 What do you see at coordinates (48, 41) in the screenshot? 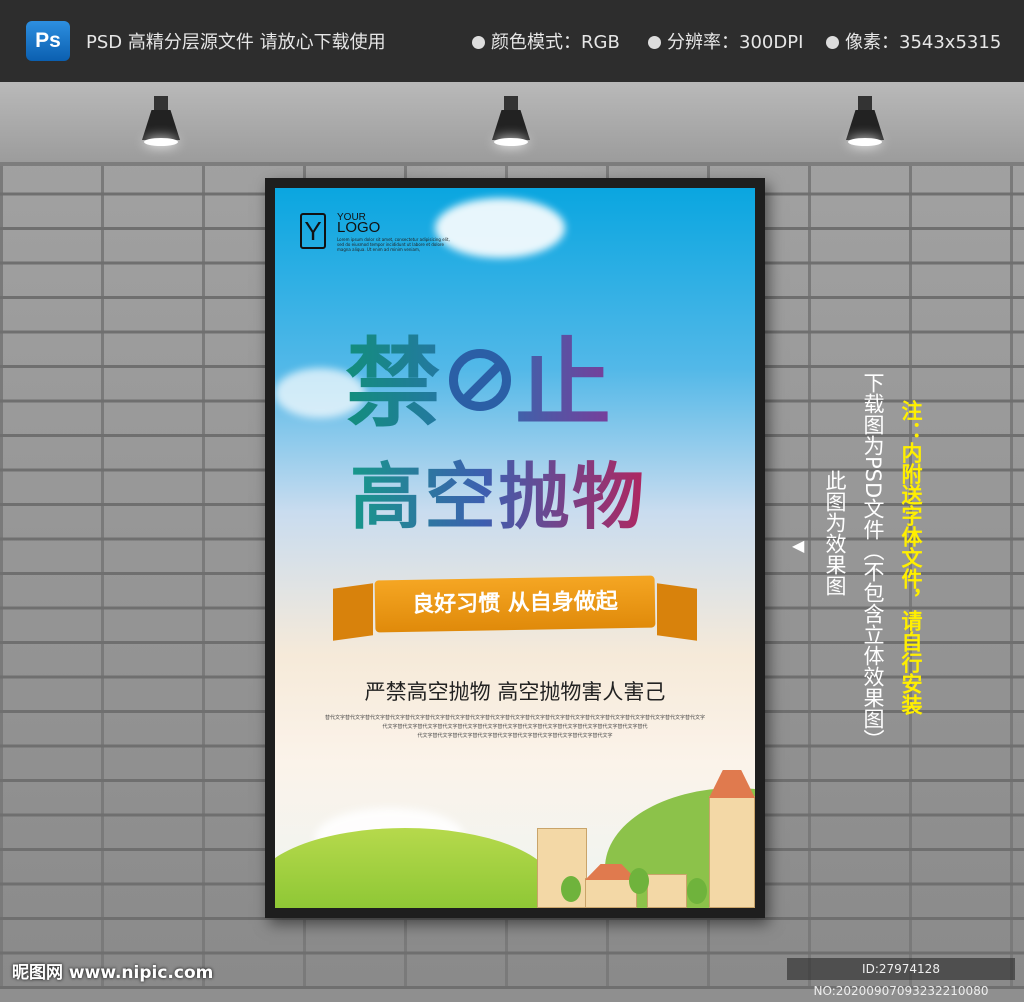
I see `photoshop-icon: Ps` at bounding box center [48, 41].